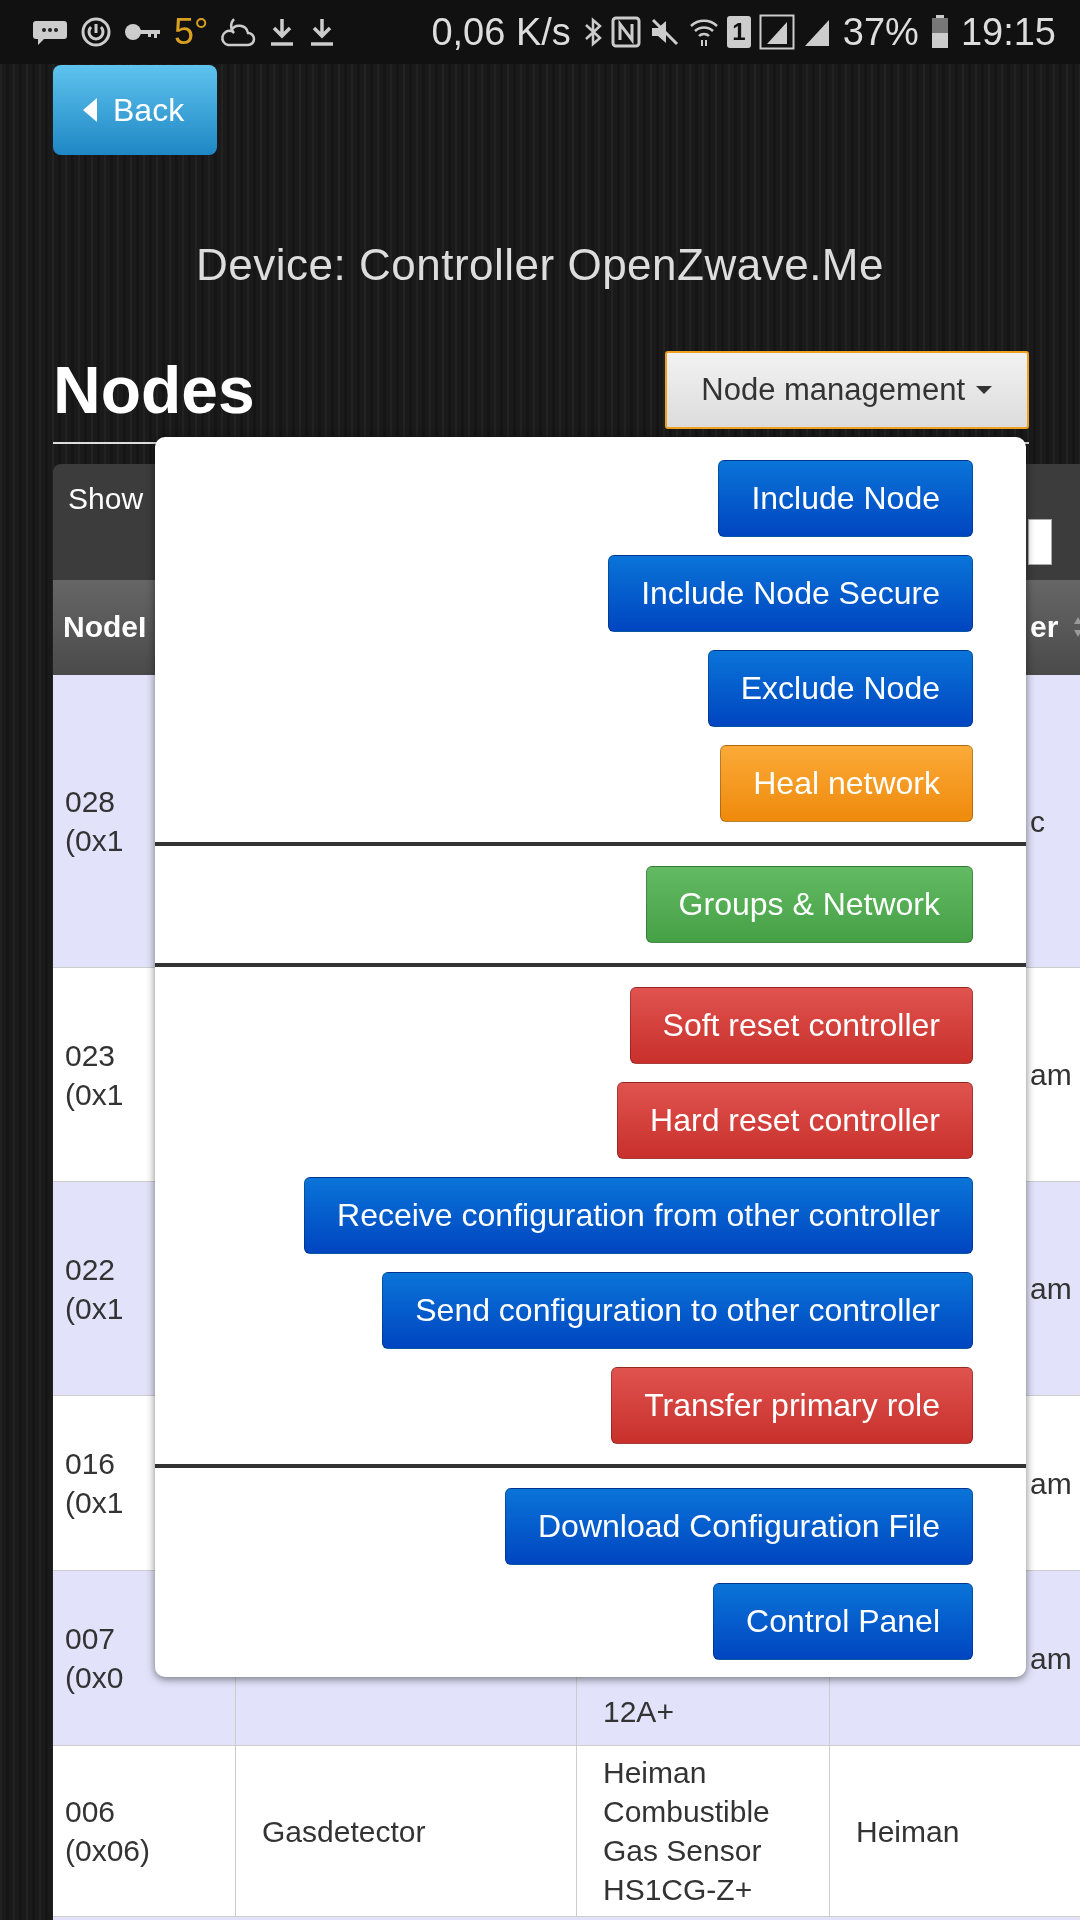 The height and width of the screenshot is (1920, 1080). I want to click on back-arrow-icon, so click(90, 110).